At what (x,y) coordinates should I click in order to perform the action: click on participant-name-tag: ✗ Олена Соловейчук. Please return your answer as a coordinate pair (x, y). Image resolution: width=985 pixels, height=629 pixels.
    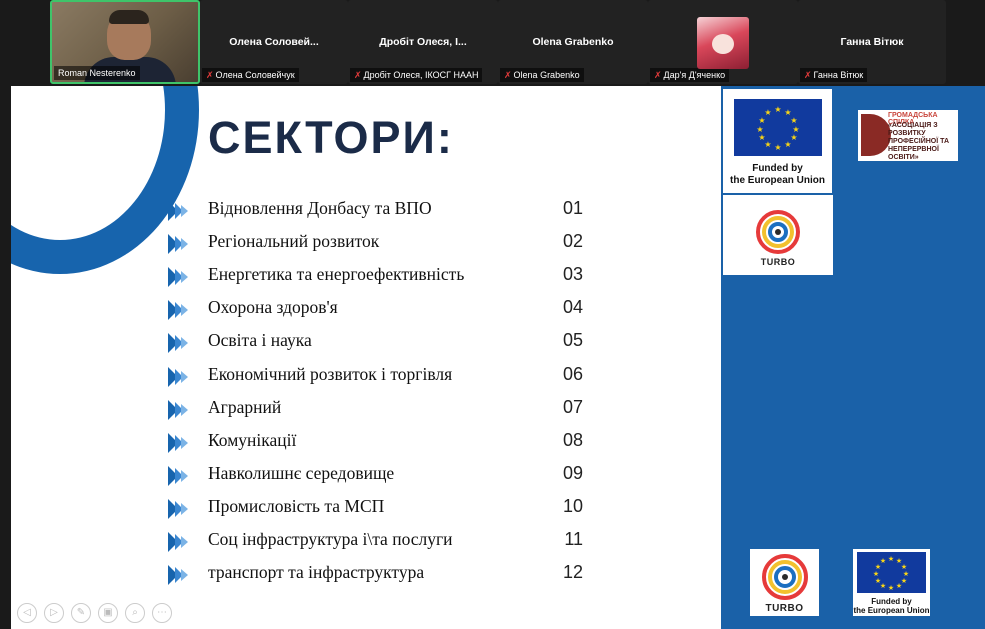
    Looking at the image, I should click on (250, 75).